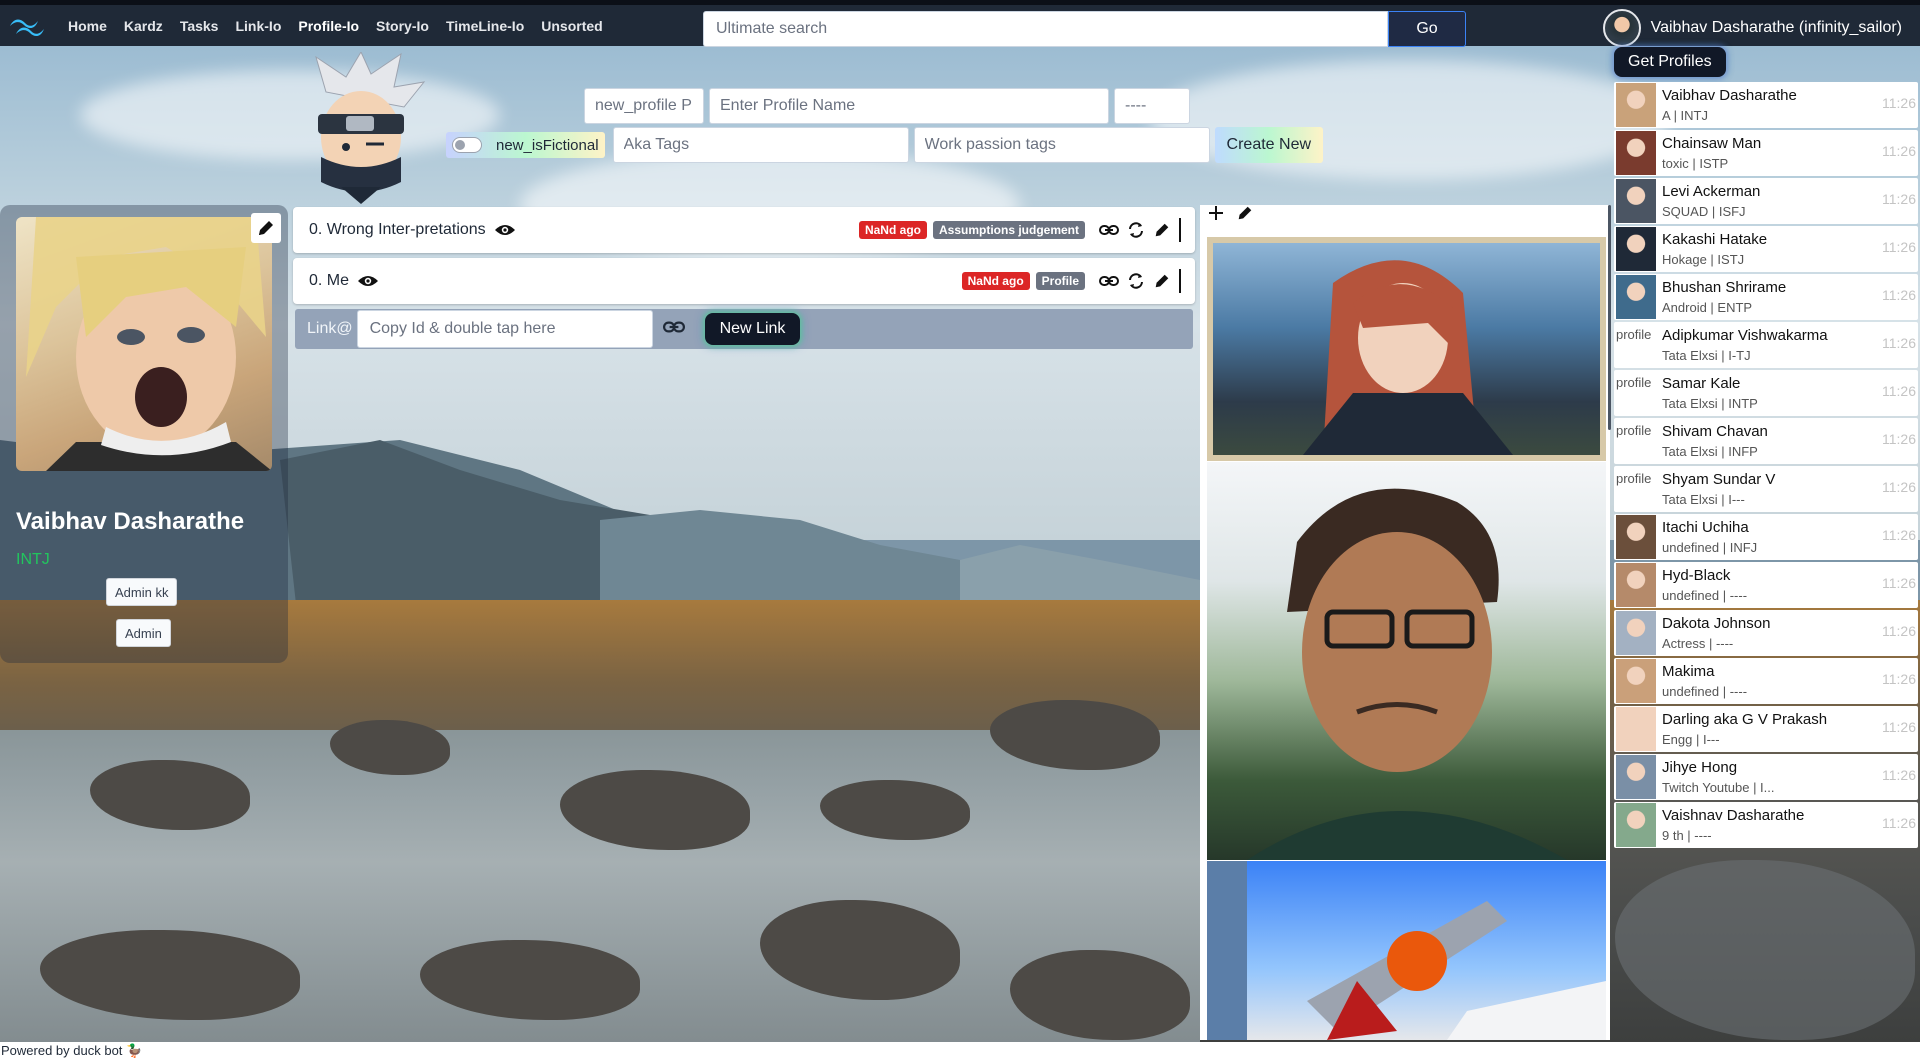  What do you see at coordinates (504, 329) in the screenshot?
I see `link-id-input` at bounding box center [504, 329].